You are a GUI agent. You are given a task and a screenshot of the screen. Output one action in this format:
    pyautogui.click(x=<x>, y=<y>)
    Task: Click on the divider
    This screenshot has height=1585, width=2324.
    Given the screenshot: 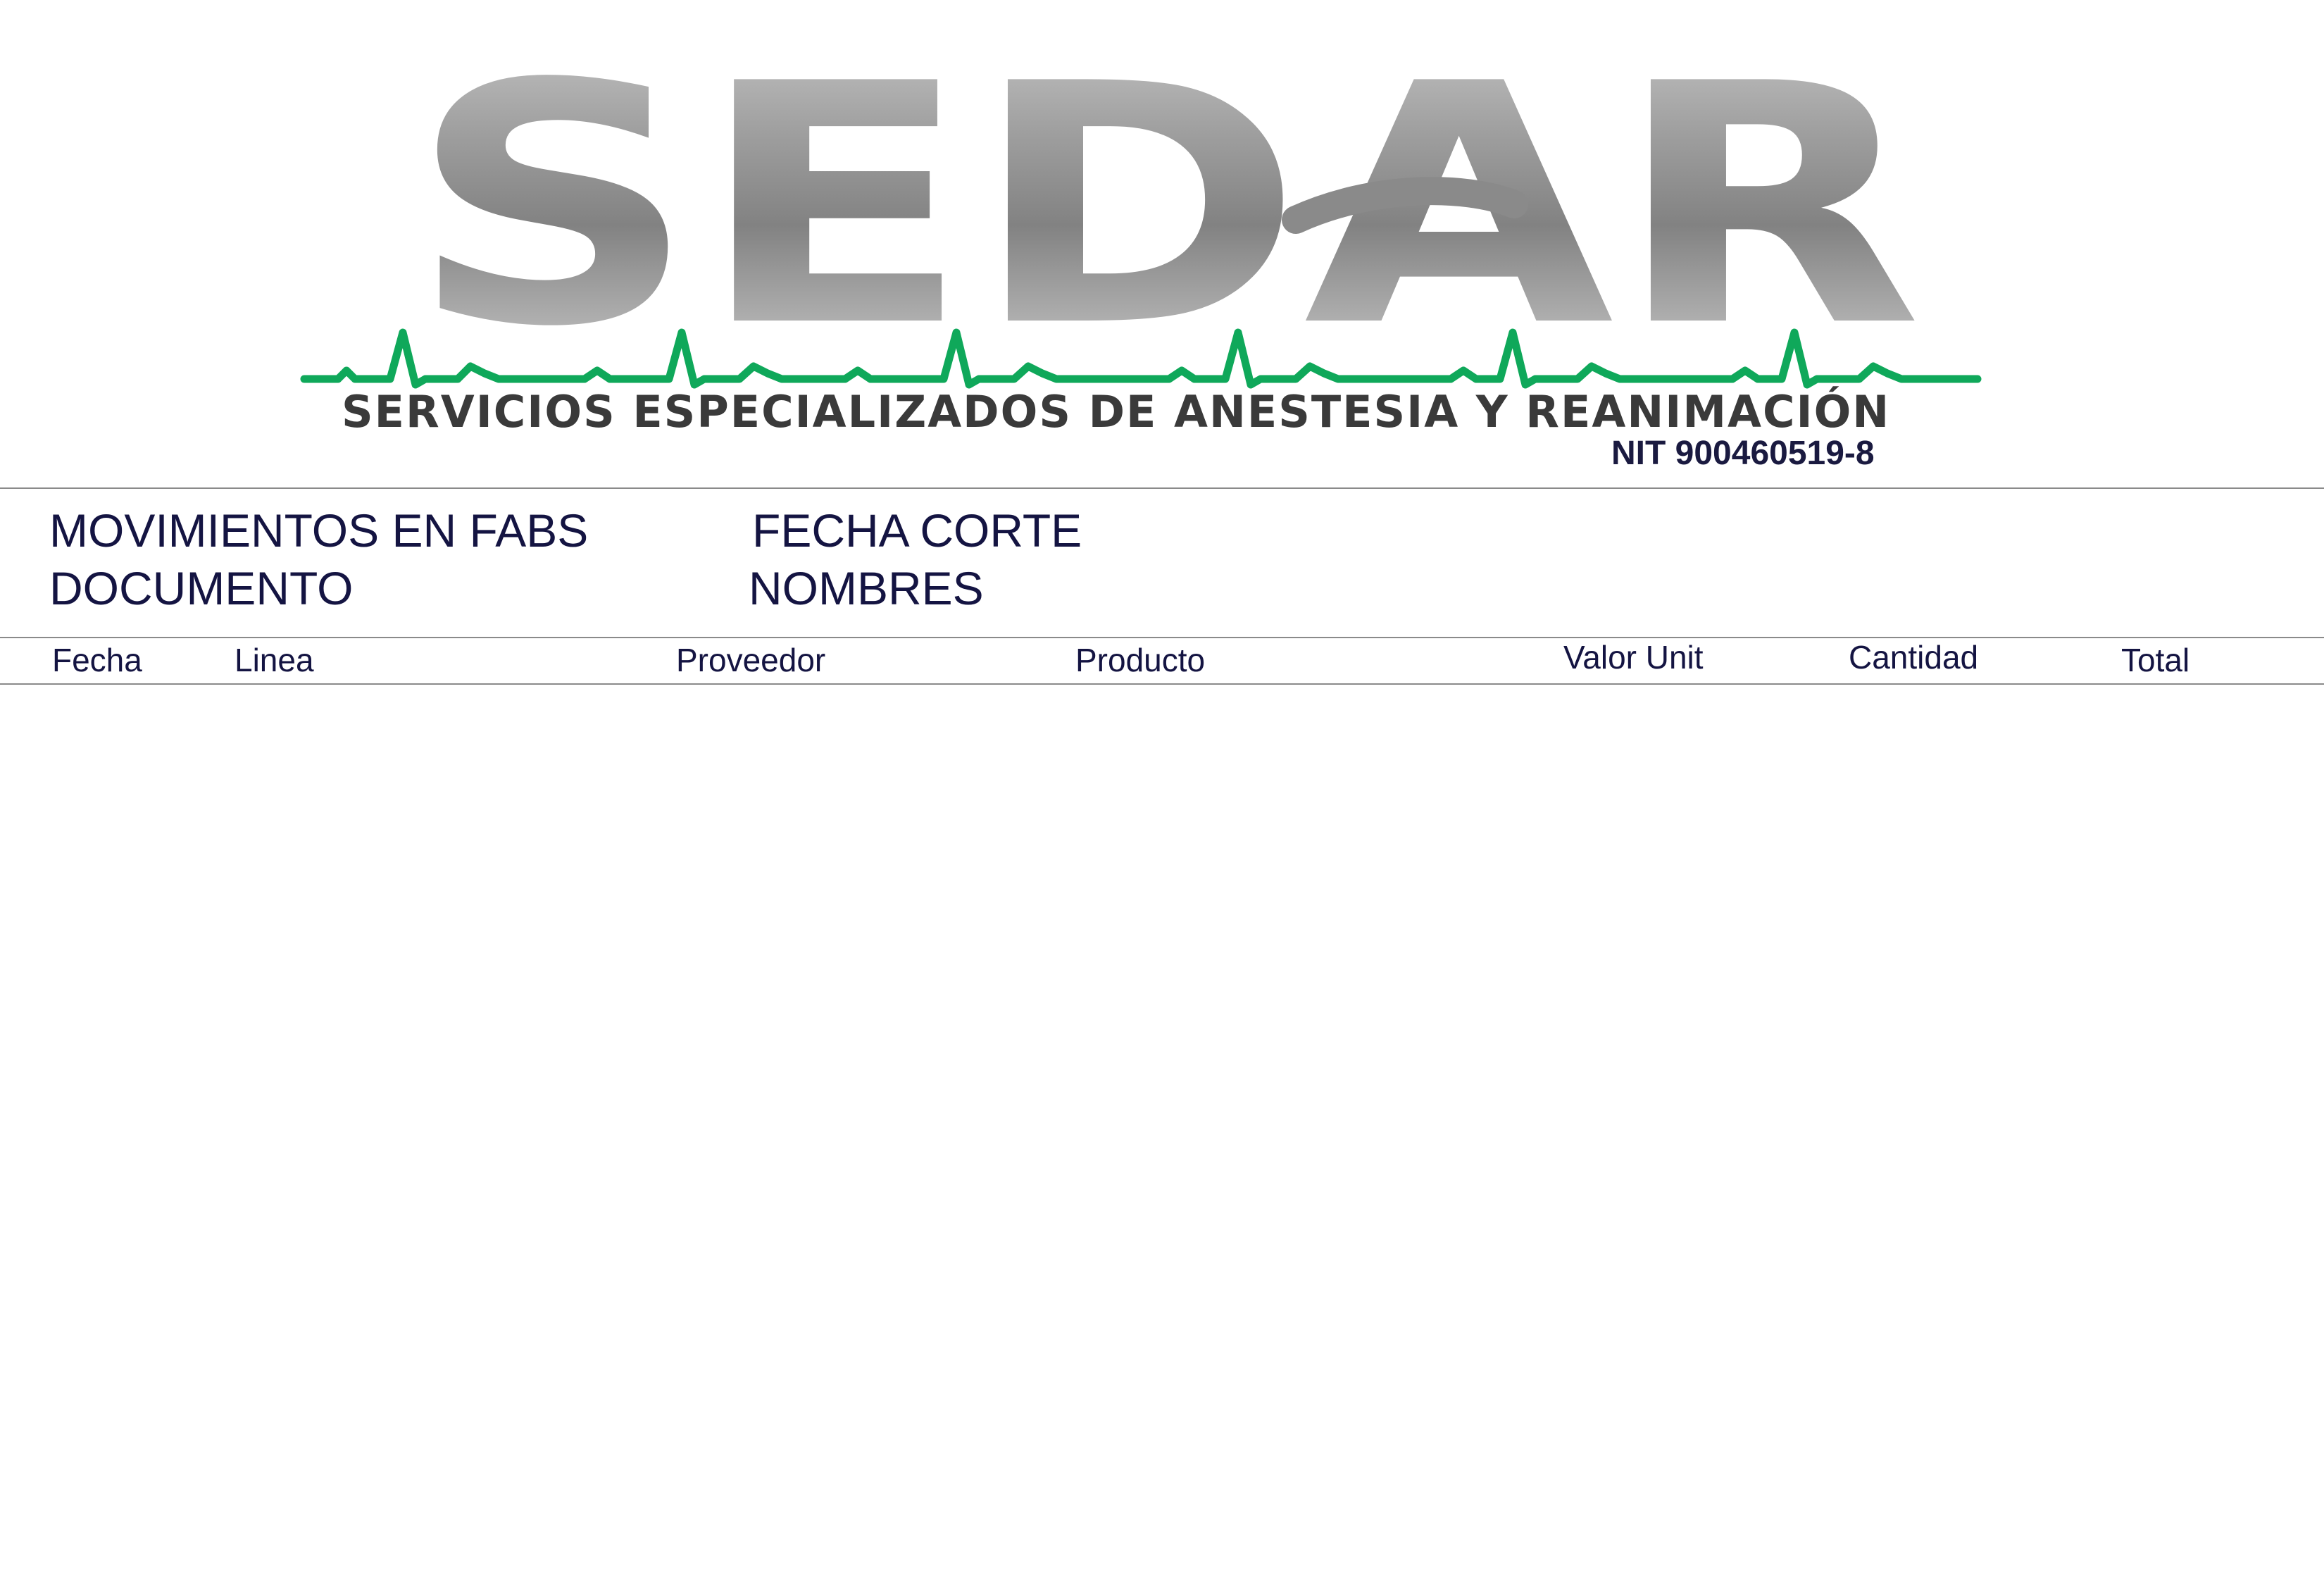 What is the action you would take?
    pyautogui.click(x=1162, y=488)
    